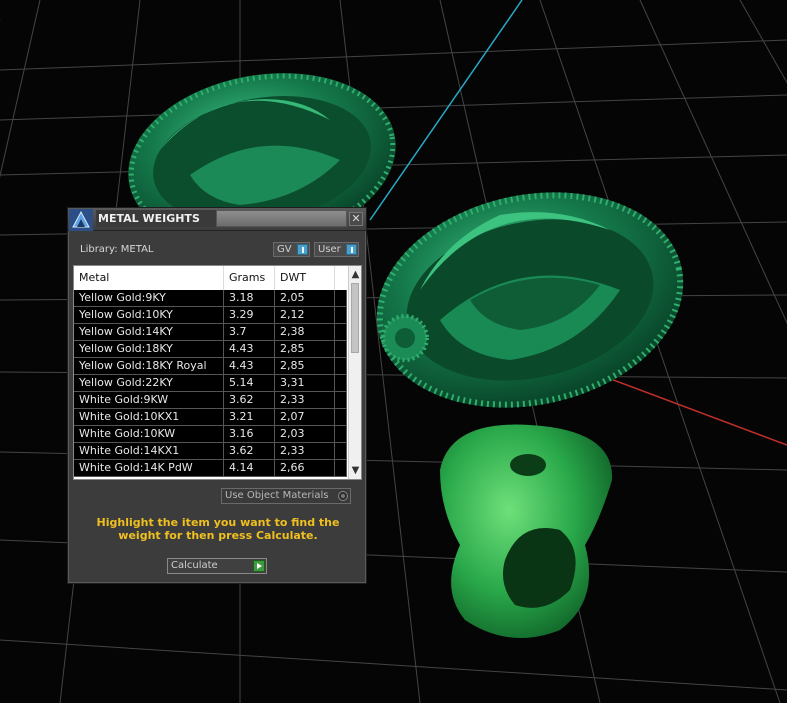 The image size is (787, 703). Describe the element at coordinates (343, 496) in the screenshot. I see `radio-button-icon` at that location.